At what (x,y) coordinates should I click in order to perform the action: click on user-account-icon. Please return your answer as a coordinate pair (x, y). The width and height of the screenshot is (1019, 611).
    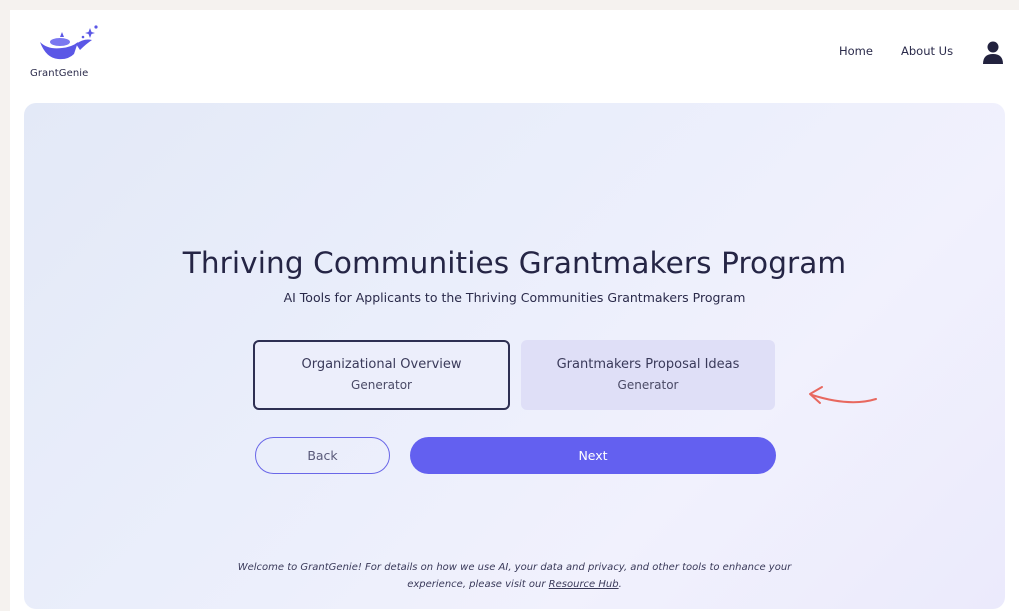
    Looking at the image, I should click on (993, 53).